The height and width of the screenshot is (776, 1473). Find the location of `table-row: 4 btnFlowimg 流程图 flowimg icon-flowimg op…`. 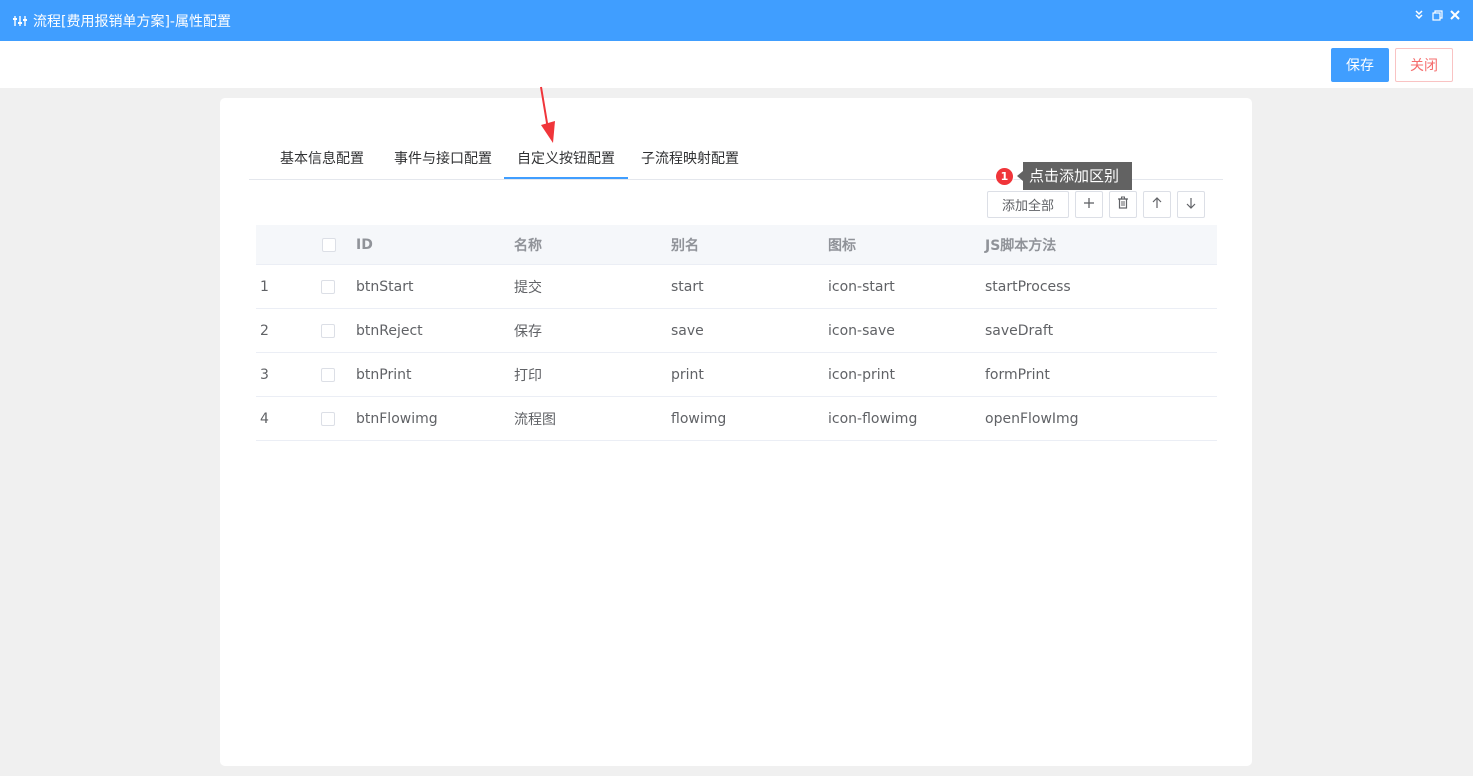

table-row: 4 btnFlowimg 流程图 flowimg icon-flowimg op… is located at coordinates (736, 419).